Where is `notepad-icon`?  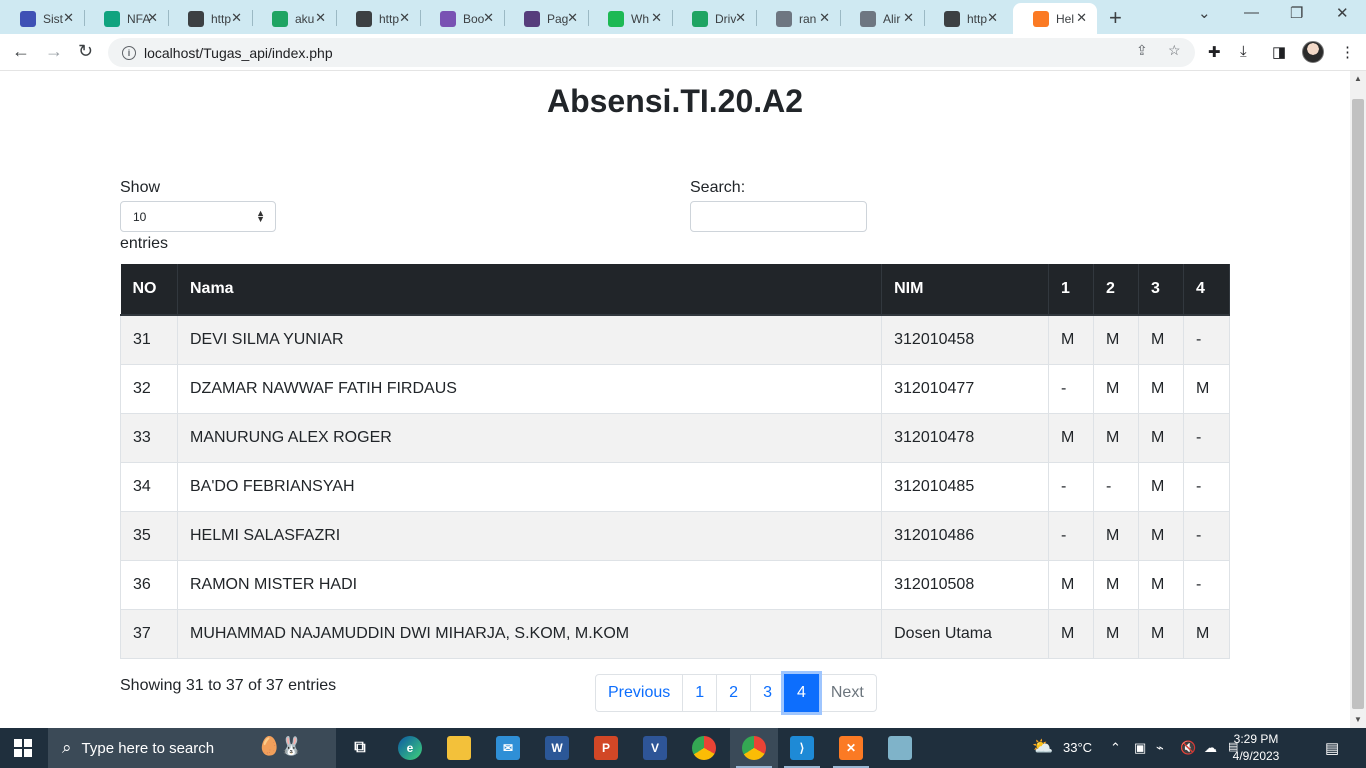
notepad-icon is located at coordinates (900, 748).